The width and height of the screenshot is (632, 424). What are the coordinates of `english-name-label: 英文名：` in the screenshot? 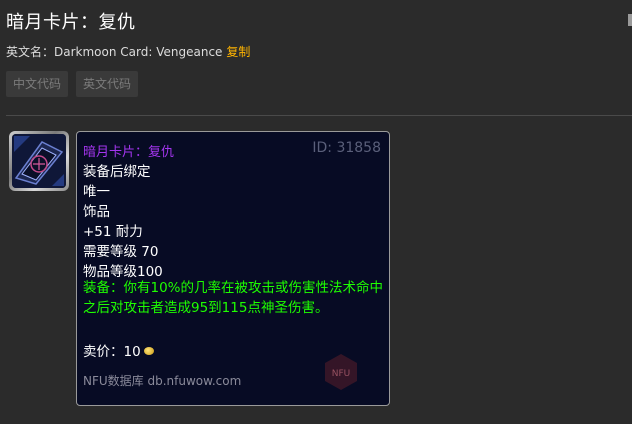 It's located at (30, 52).